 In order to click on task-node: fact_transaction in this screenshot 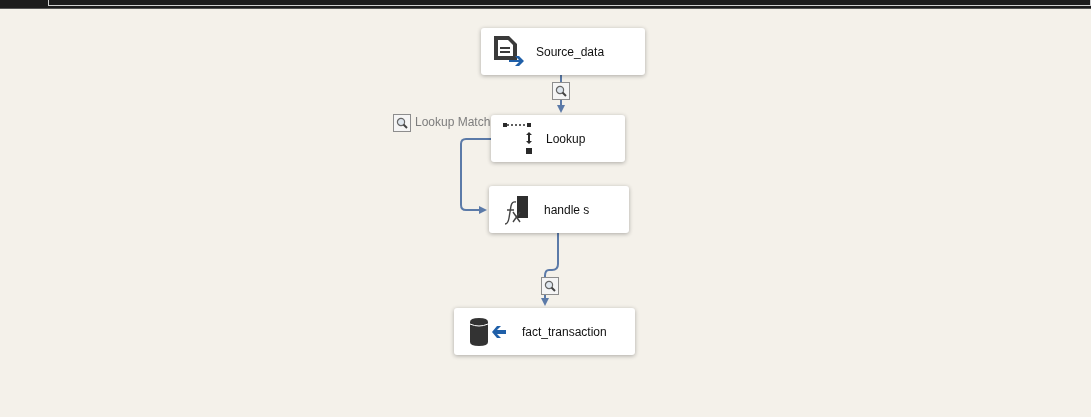, I will do `click(544, 331)`.